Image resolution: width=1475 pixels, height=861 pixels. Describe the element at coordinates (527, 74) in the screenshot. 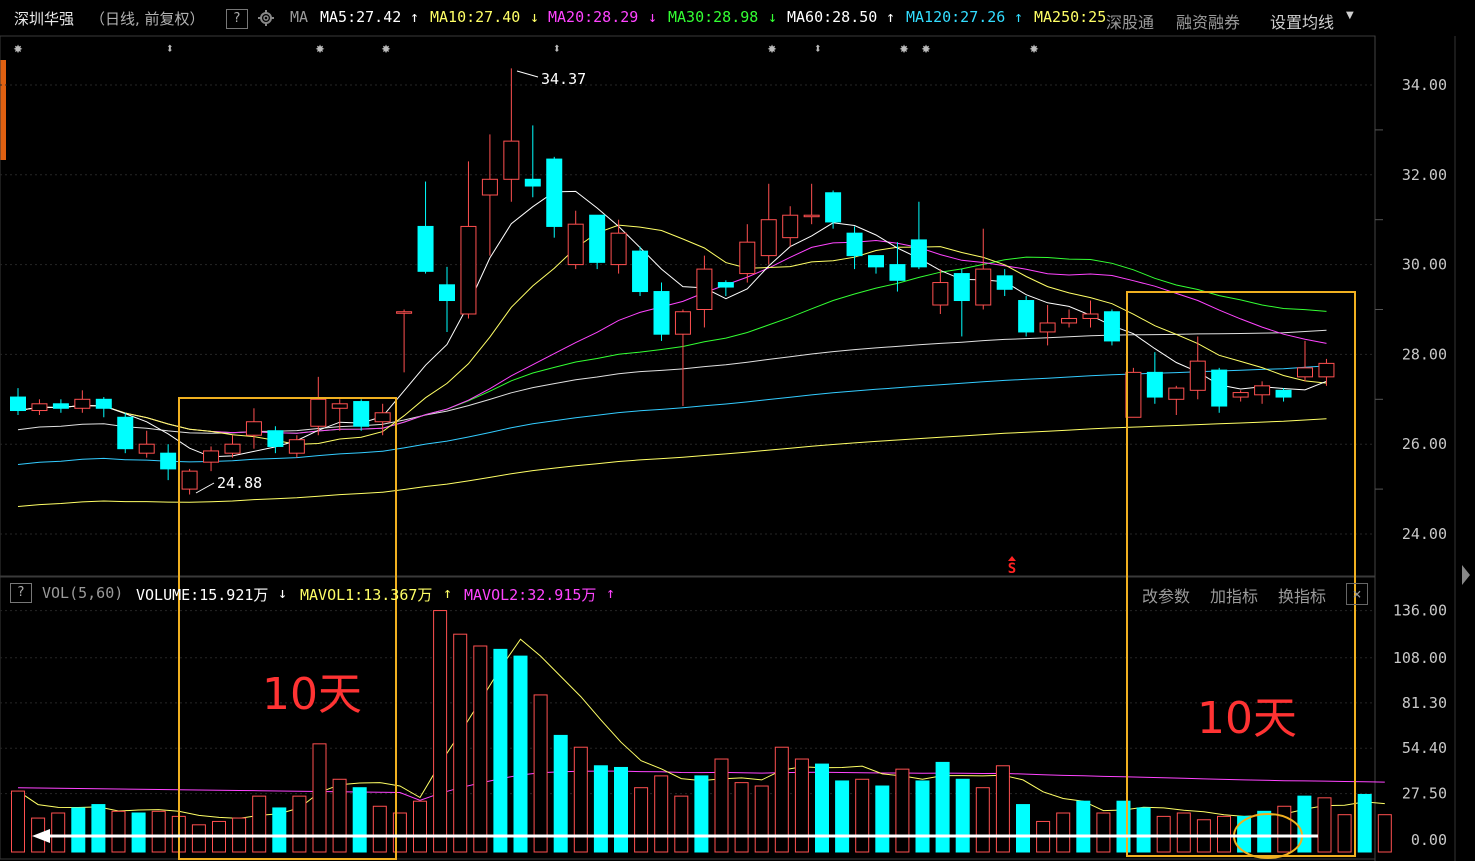

I see `high-pointer` at that location.